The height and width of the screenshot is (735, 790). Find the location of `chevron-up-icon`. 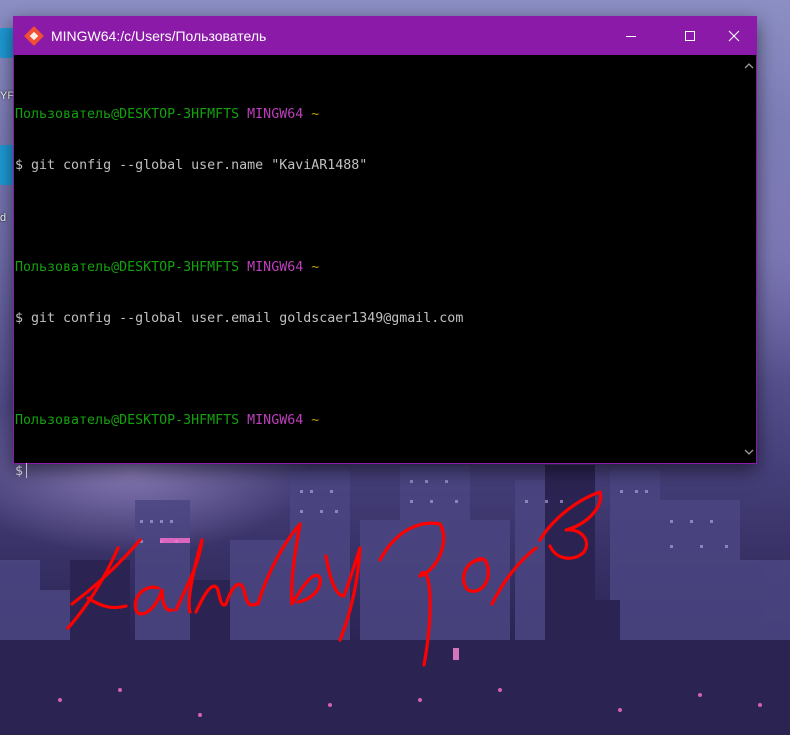

chevron-up-icon is located at coordinates (749, 66).